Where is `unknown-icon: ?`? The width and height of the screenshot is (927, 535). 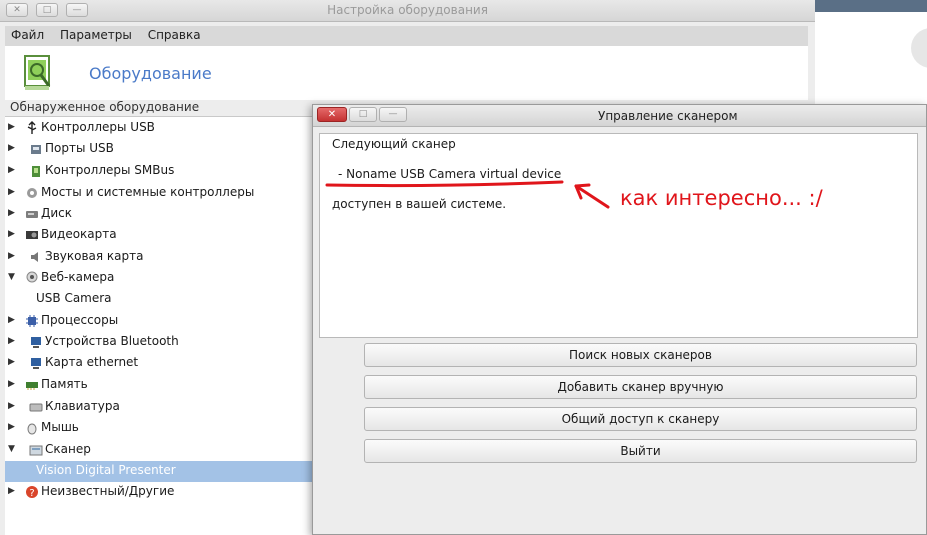
unknown-icon: ? is located at coordinates (32, 492).